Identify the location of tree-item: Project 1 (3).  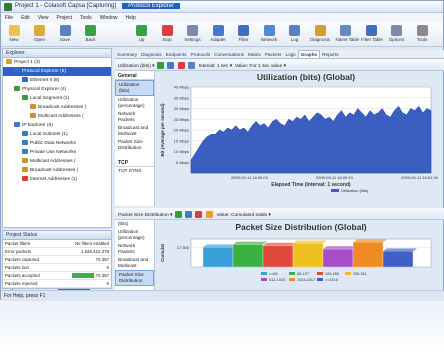
(57, 62).